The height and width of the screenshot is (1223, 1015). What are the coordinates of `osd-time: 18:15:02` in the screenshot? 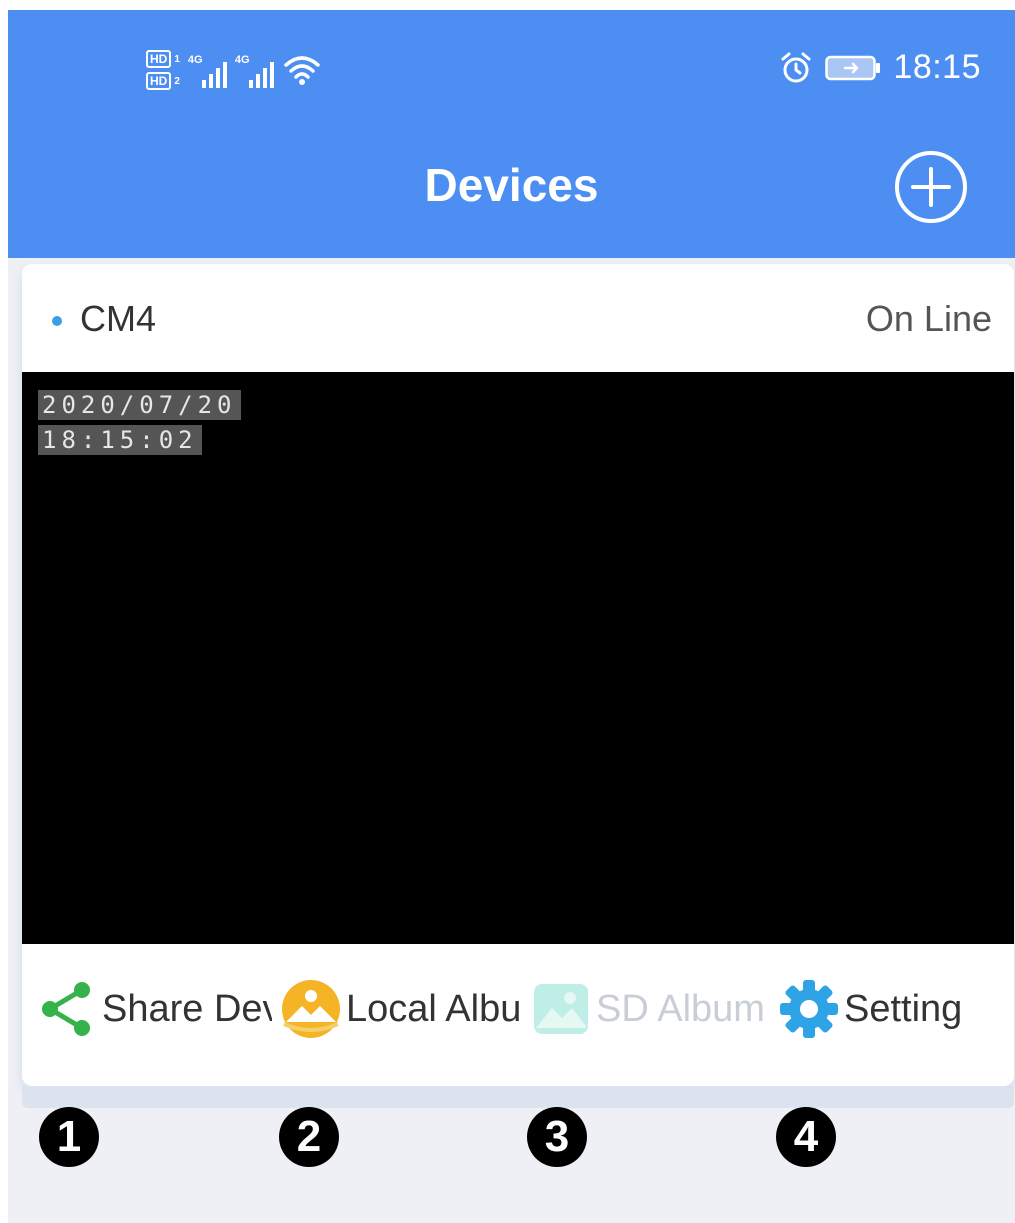 It's located at (120, 440).